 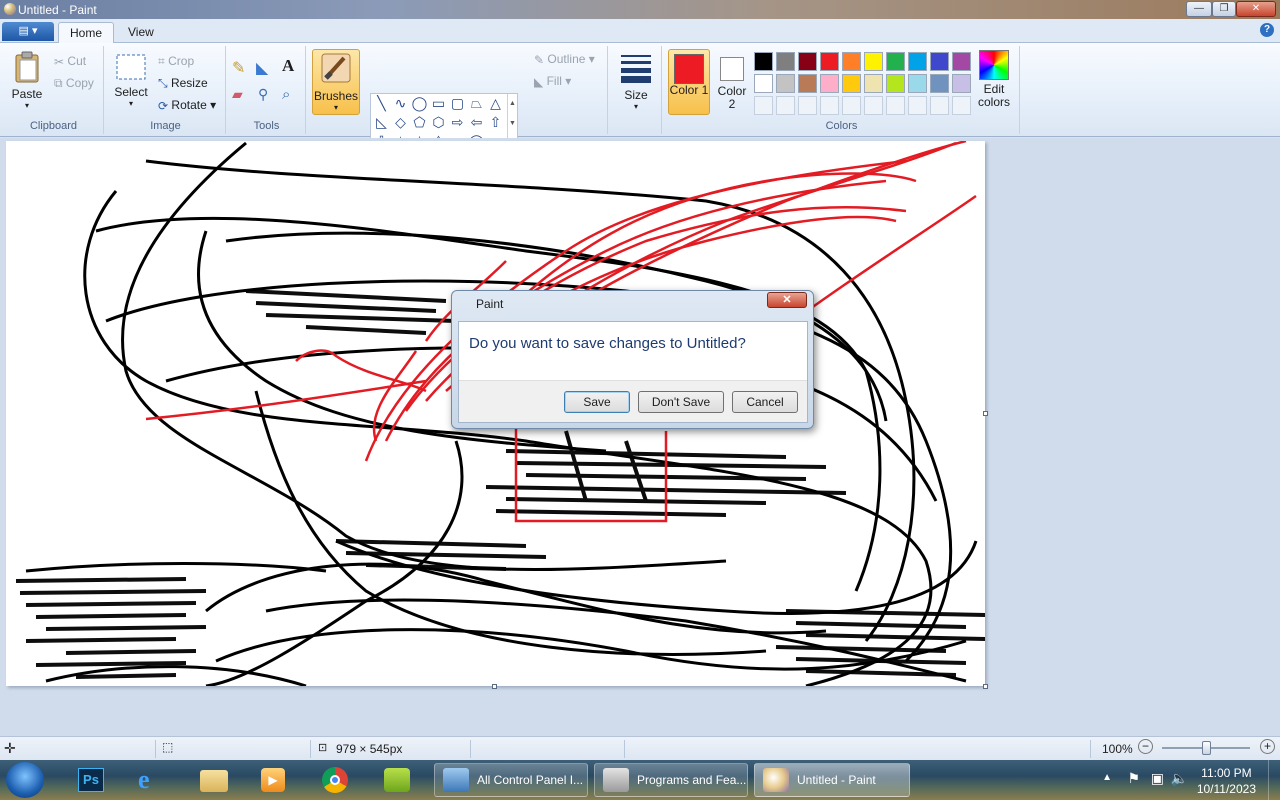 I want to click on tab-view: View, so click(x=141, y=32).